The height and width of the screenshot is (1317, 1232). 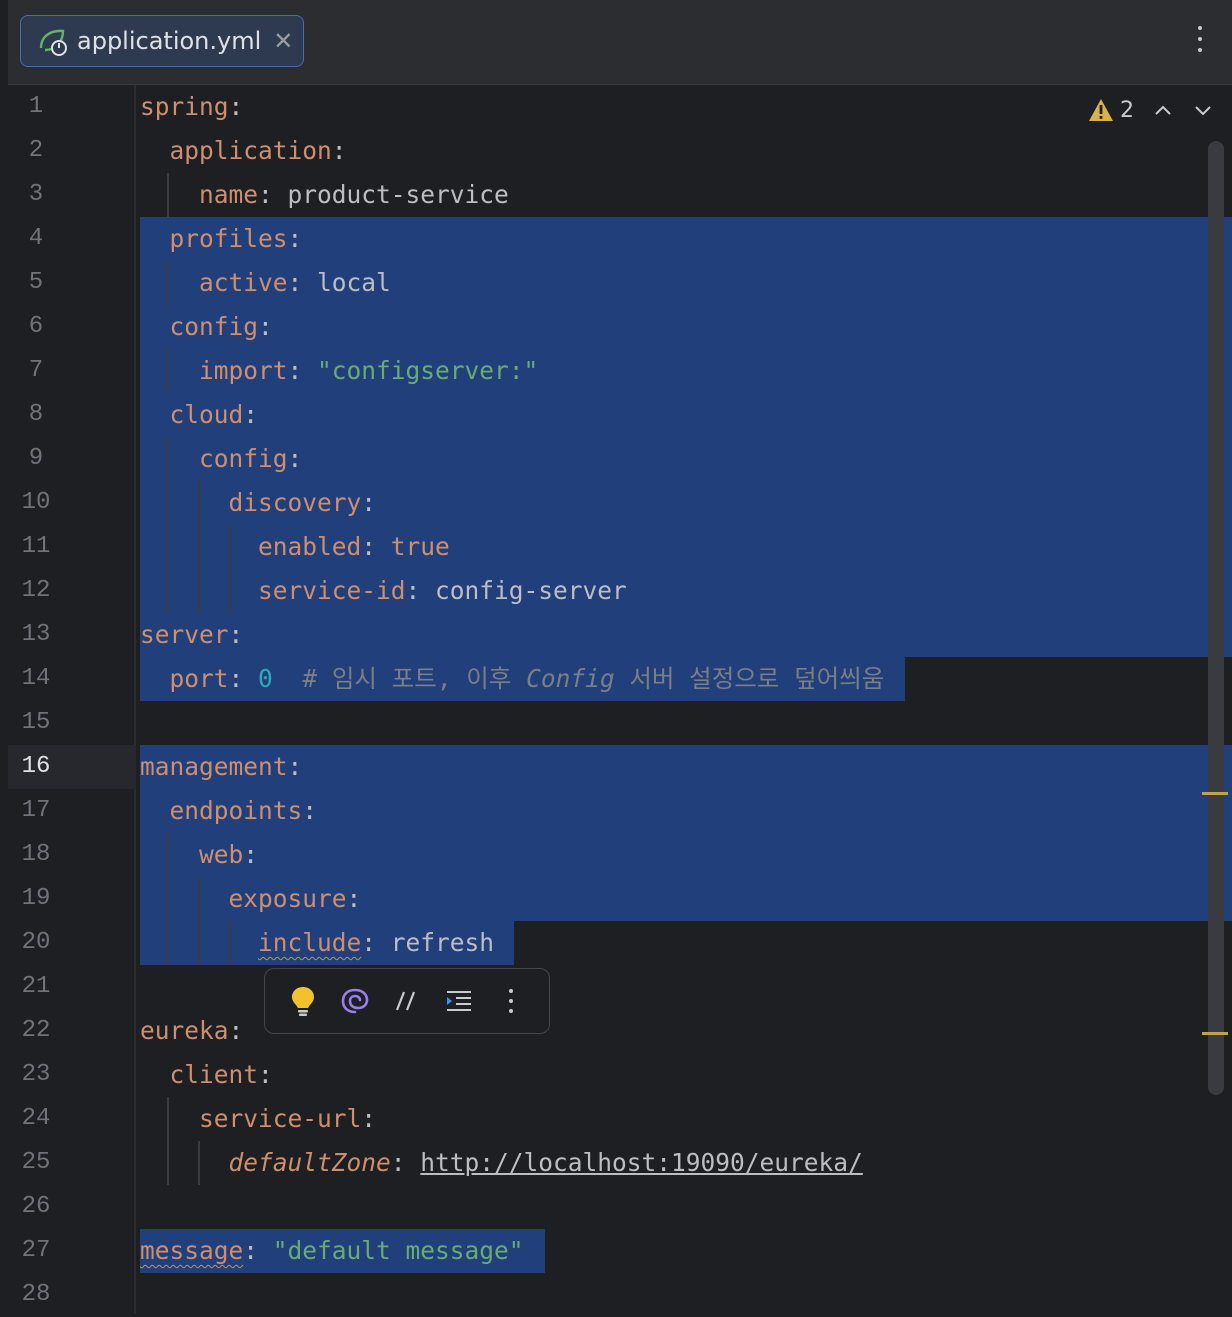 I want to click on vertical-scrollbar, so click(x=1216, y=618).